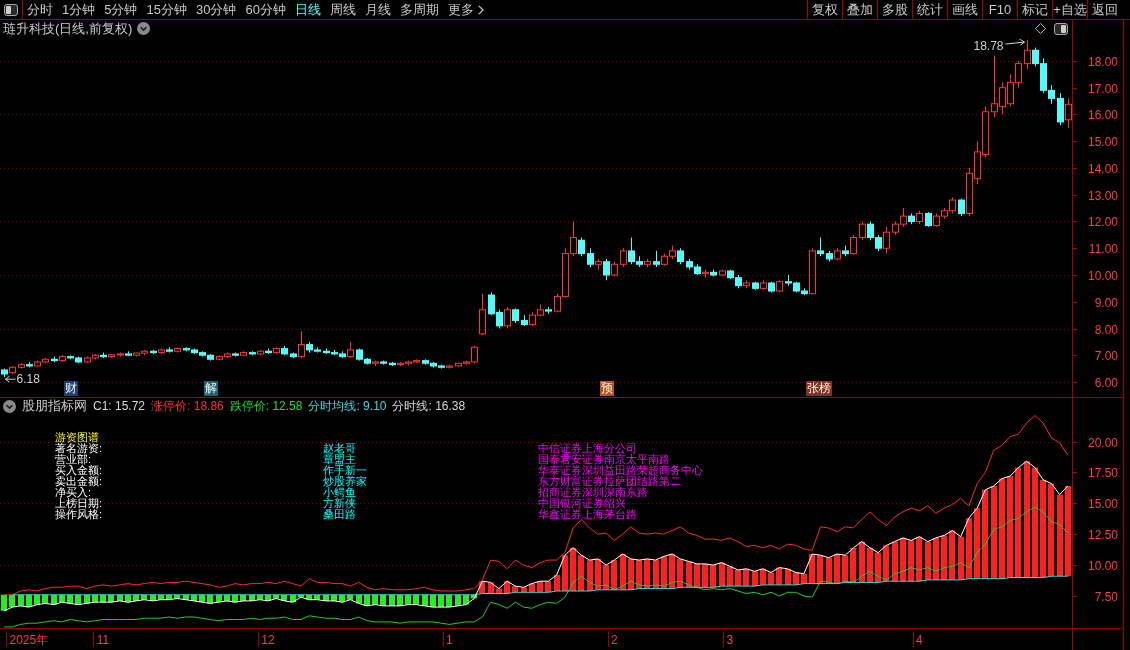 The width and height of the screenshot is (1130, 650). What do you see at coordinates (859, 9) in the screenshot?
I see `toolbar-button: 叠加` at bounding box center [859, 9].